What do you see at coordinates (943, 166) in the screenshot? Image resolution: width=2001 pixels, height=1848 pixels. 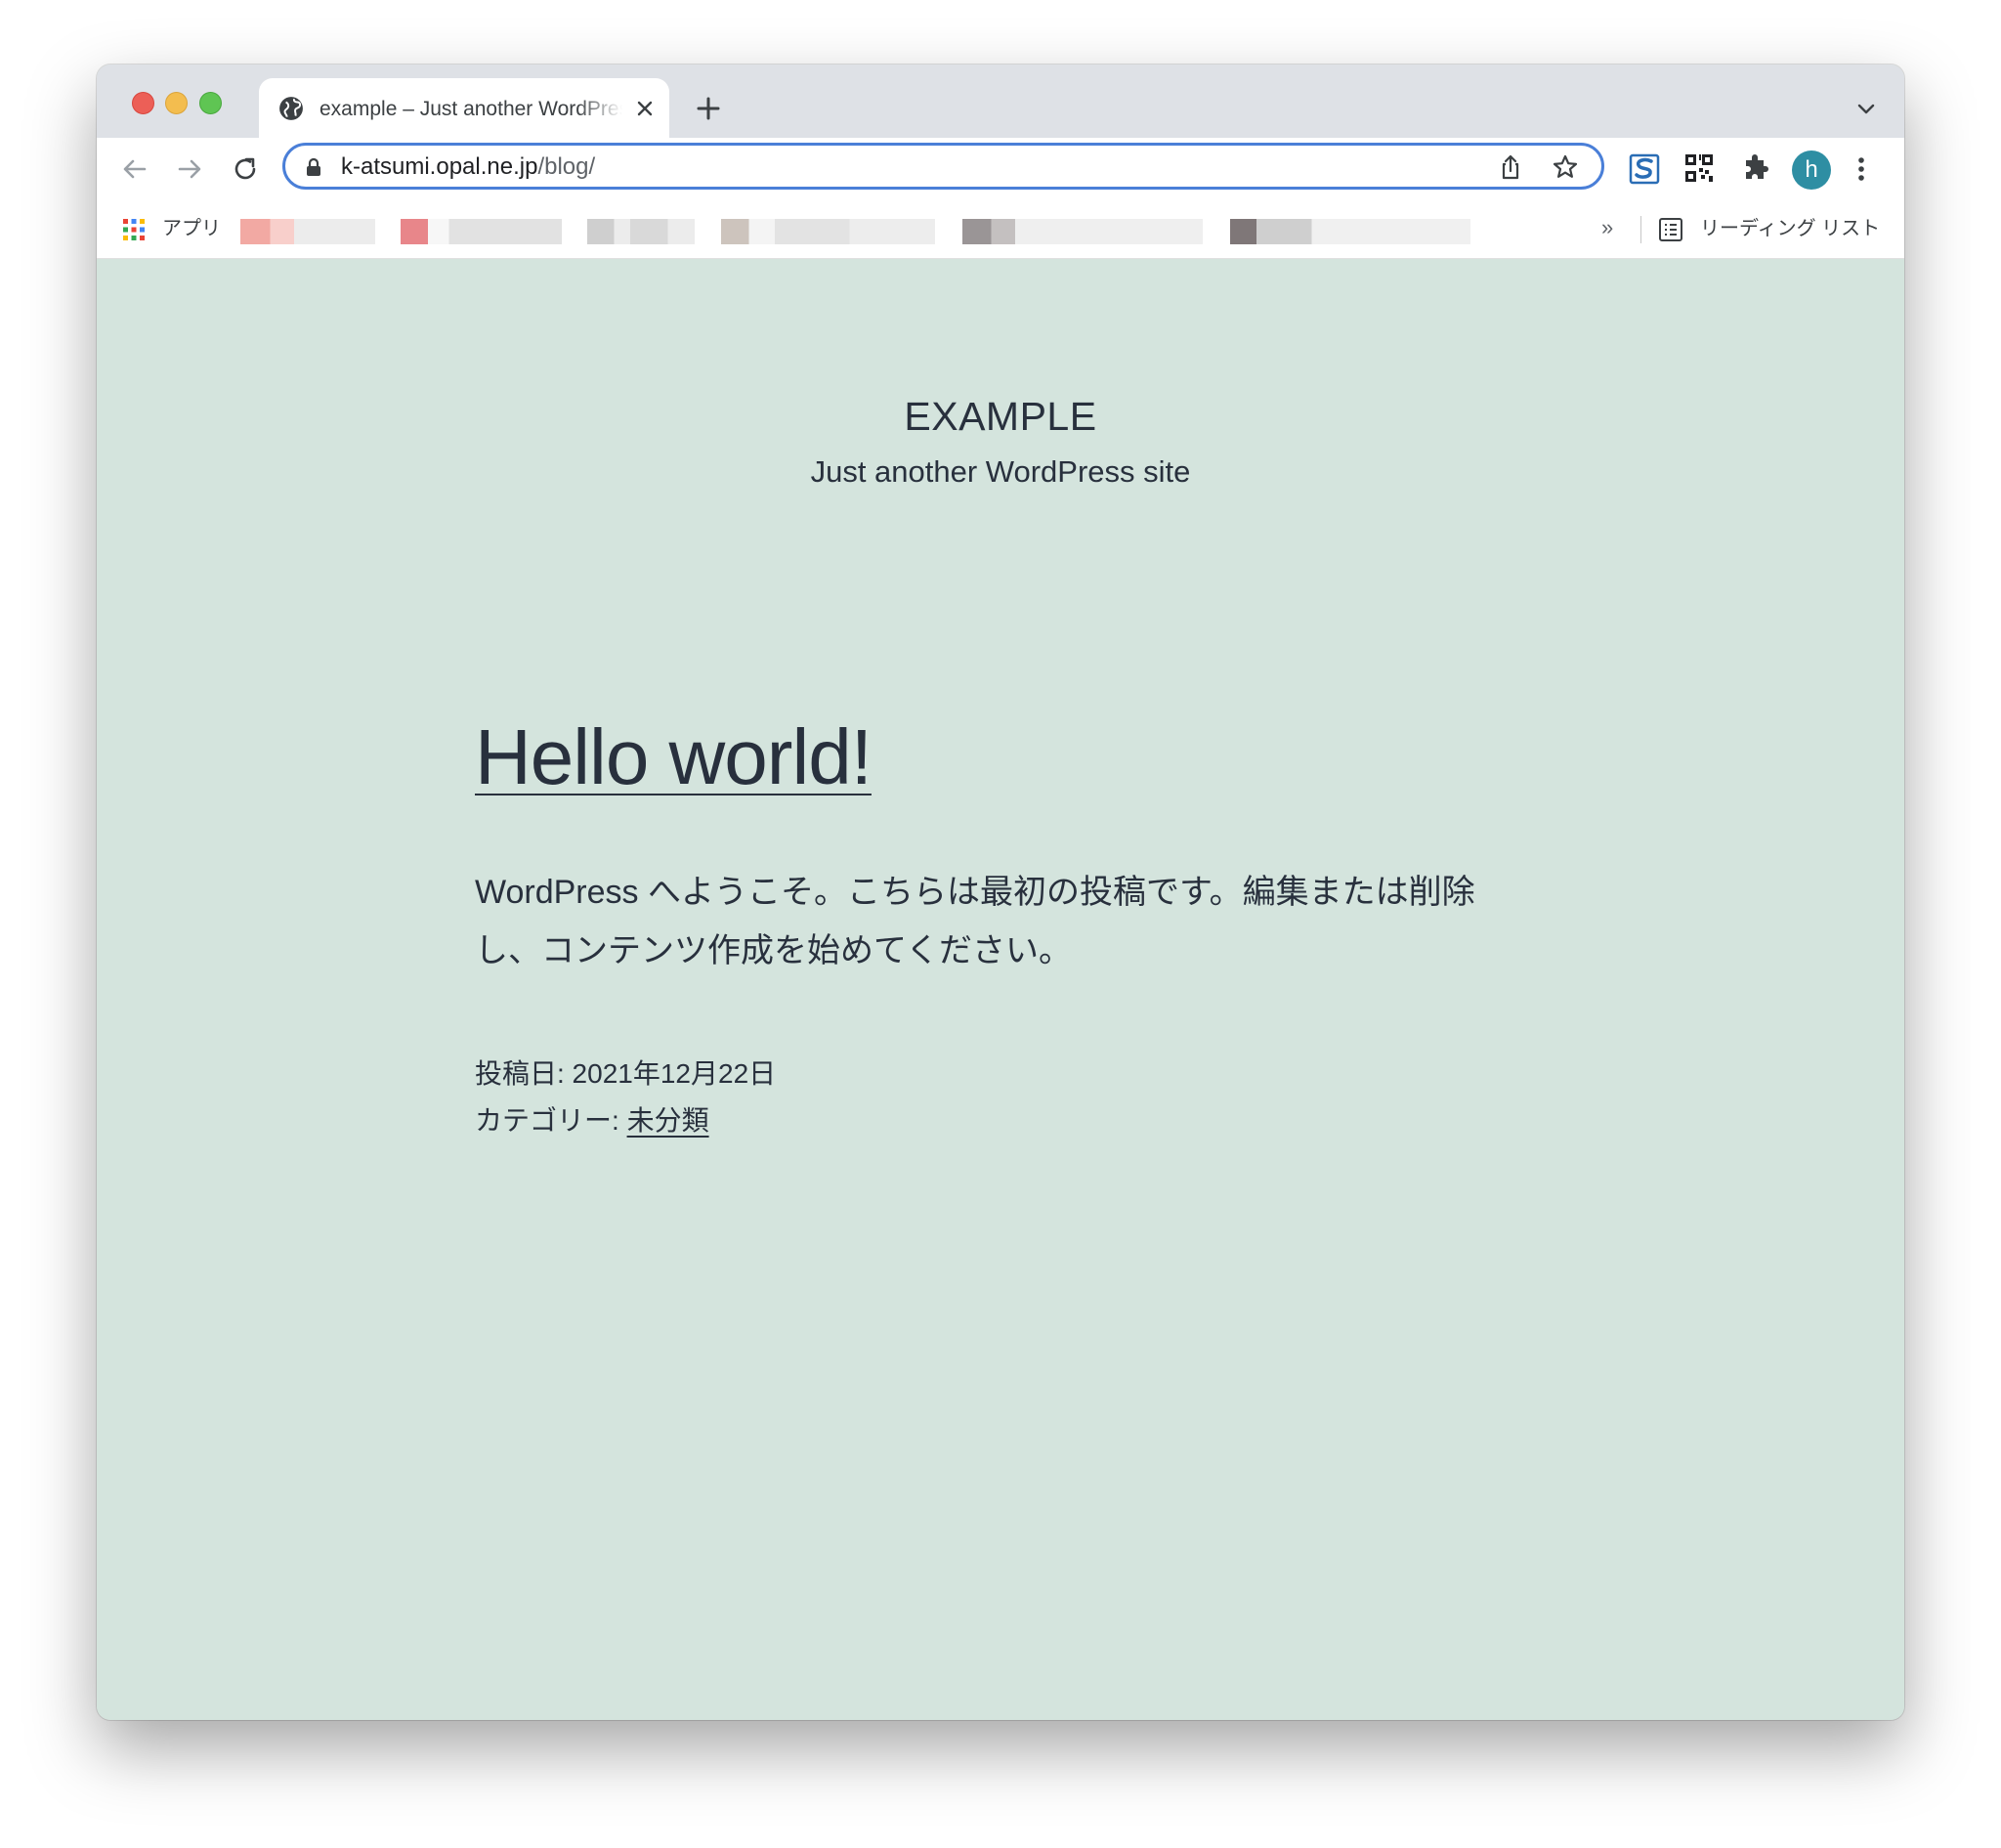 I see `address-bar: k-atsumi.opal.ne.jp/blog/` at bounding box center [943, 166].